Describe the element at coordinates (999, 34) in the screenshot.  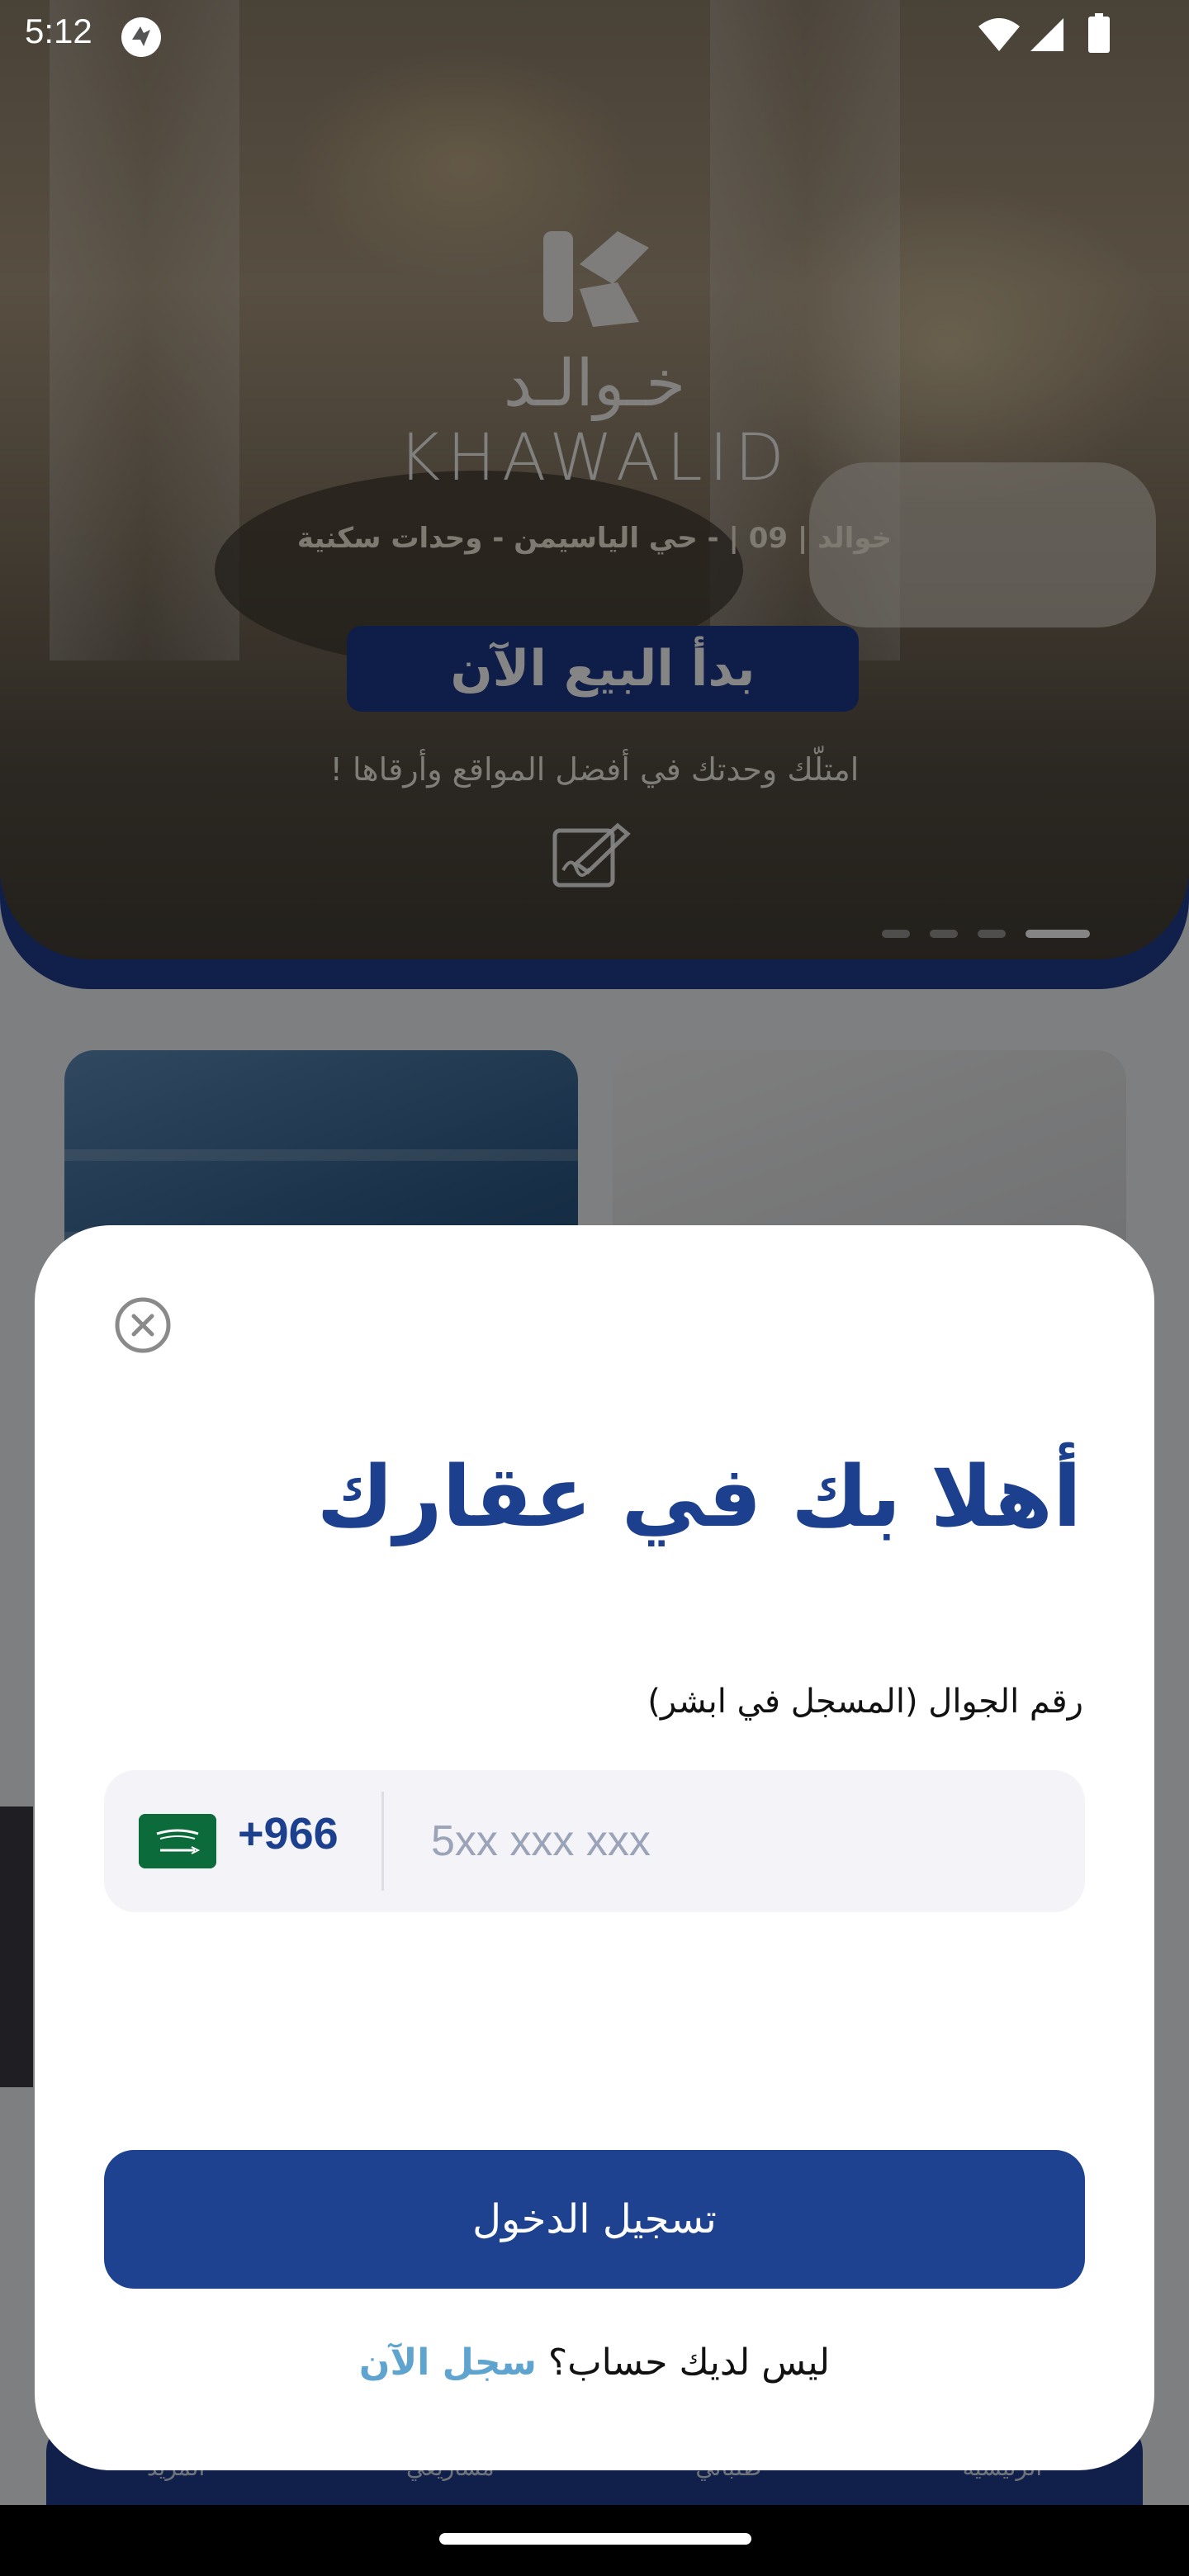
I see `wifi-icon` at that location.